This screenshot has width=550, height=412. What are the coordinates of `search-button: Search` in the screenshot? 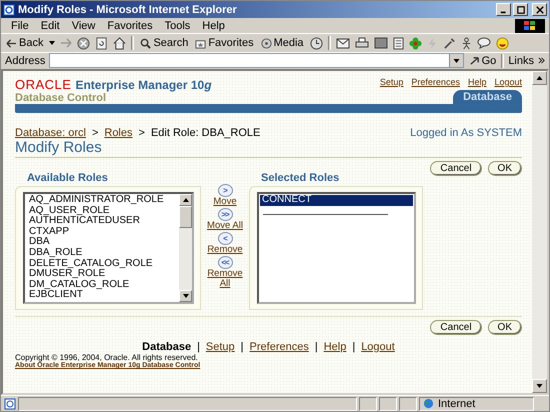 It's located at (164, 43).